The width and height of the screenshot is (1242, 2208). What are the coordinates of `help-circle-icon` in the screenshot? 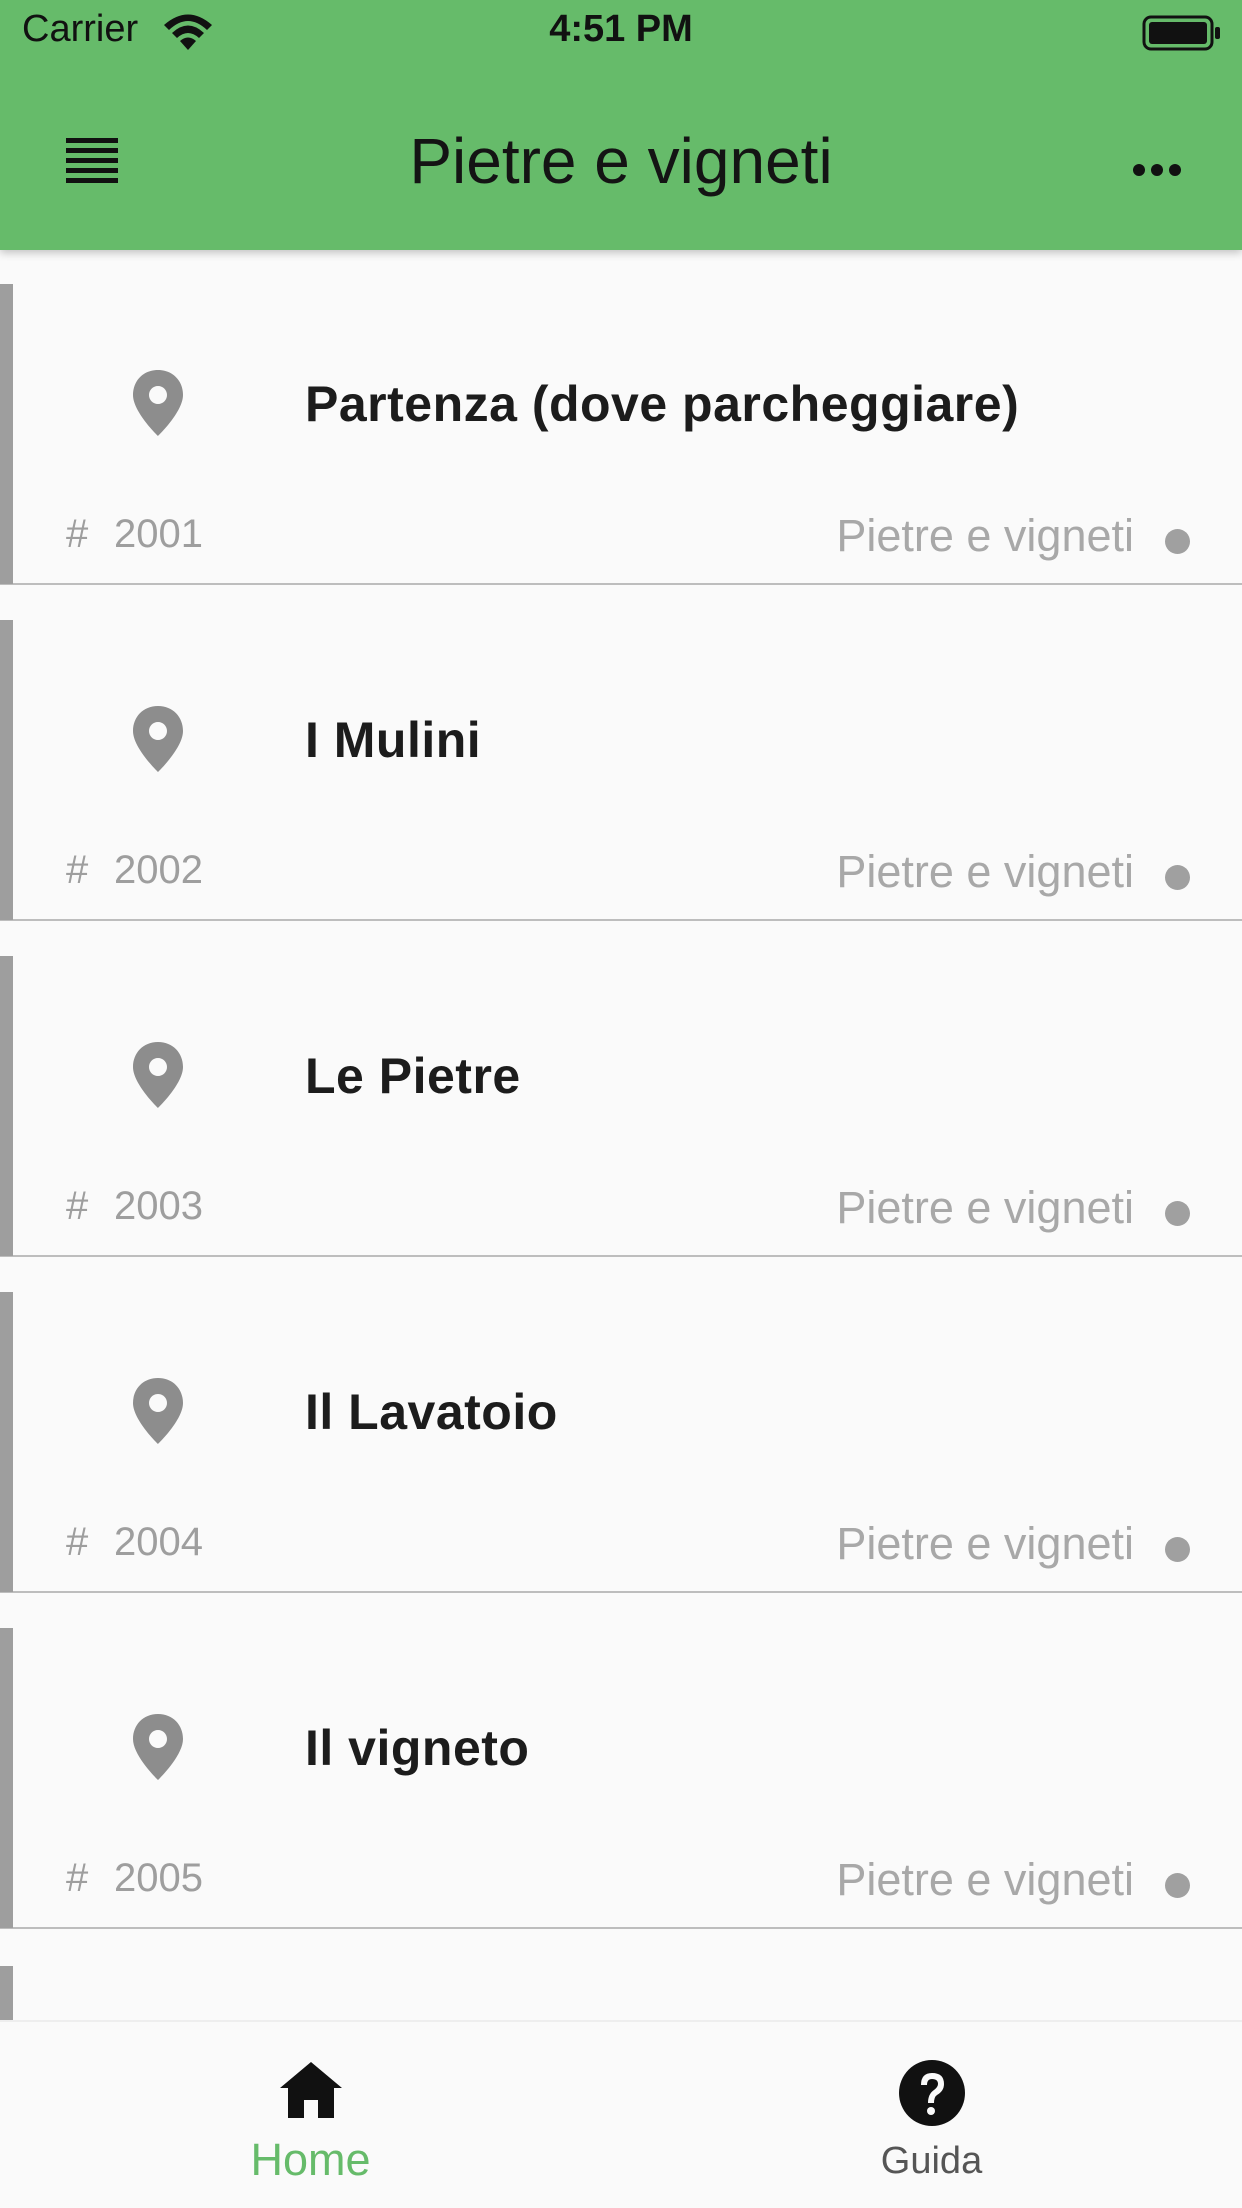 It's located at (931, 2095).